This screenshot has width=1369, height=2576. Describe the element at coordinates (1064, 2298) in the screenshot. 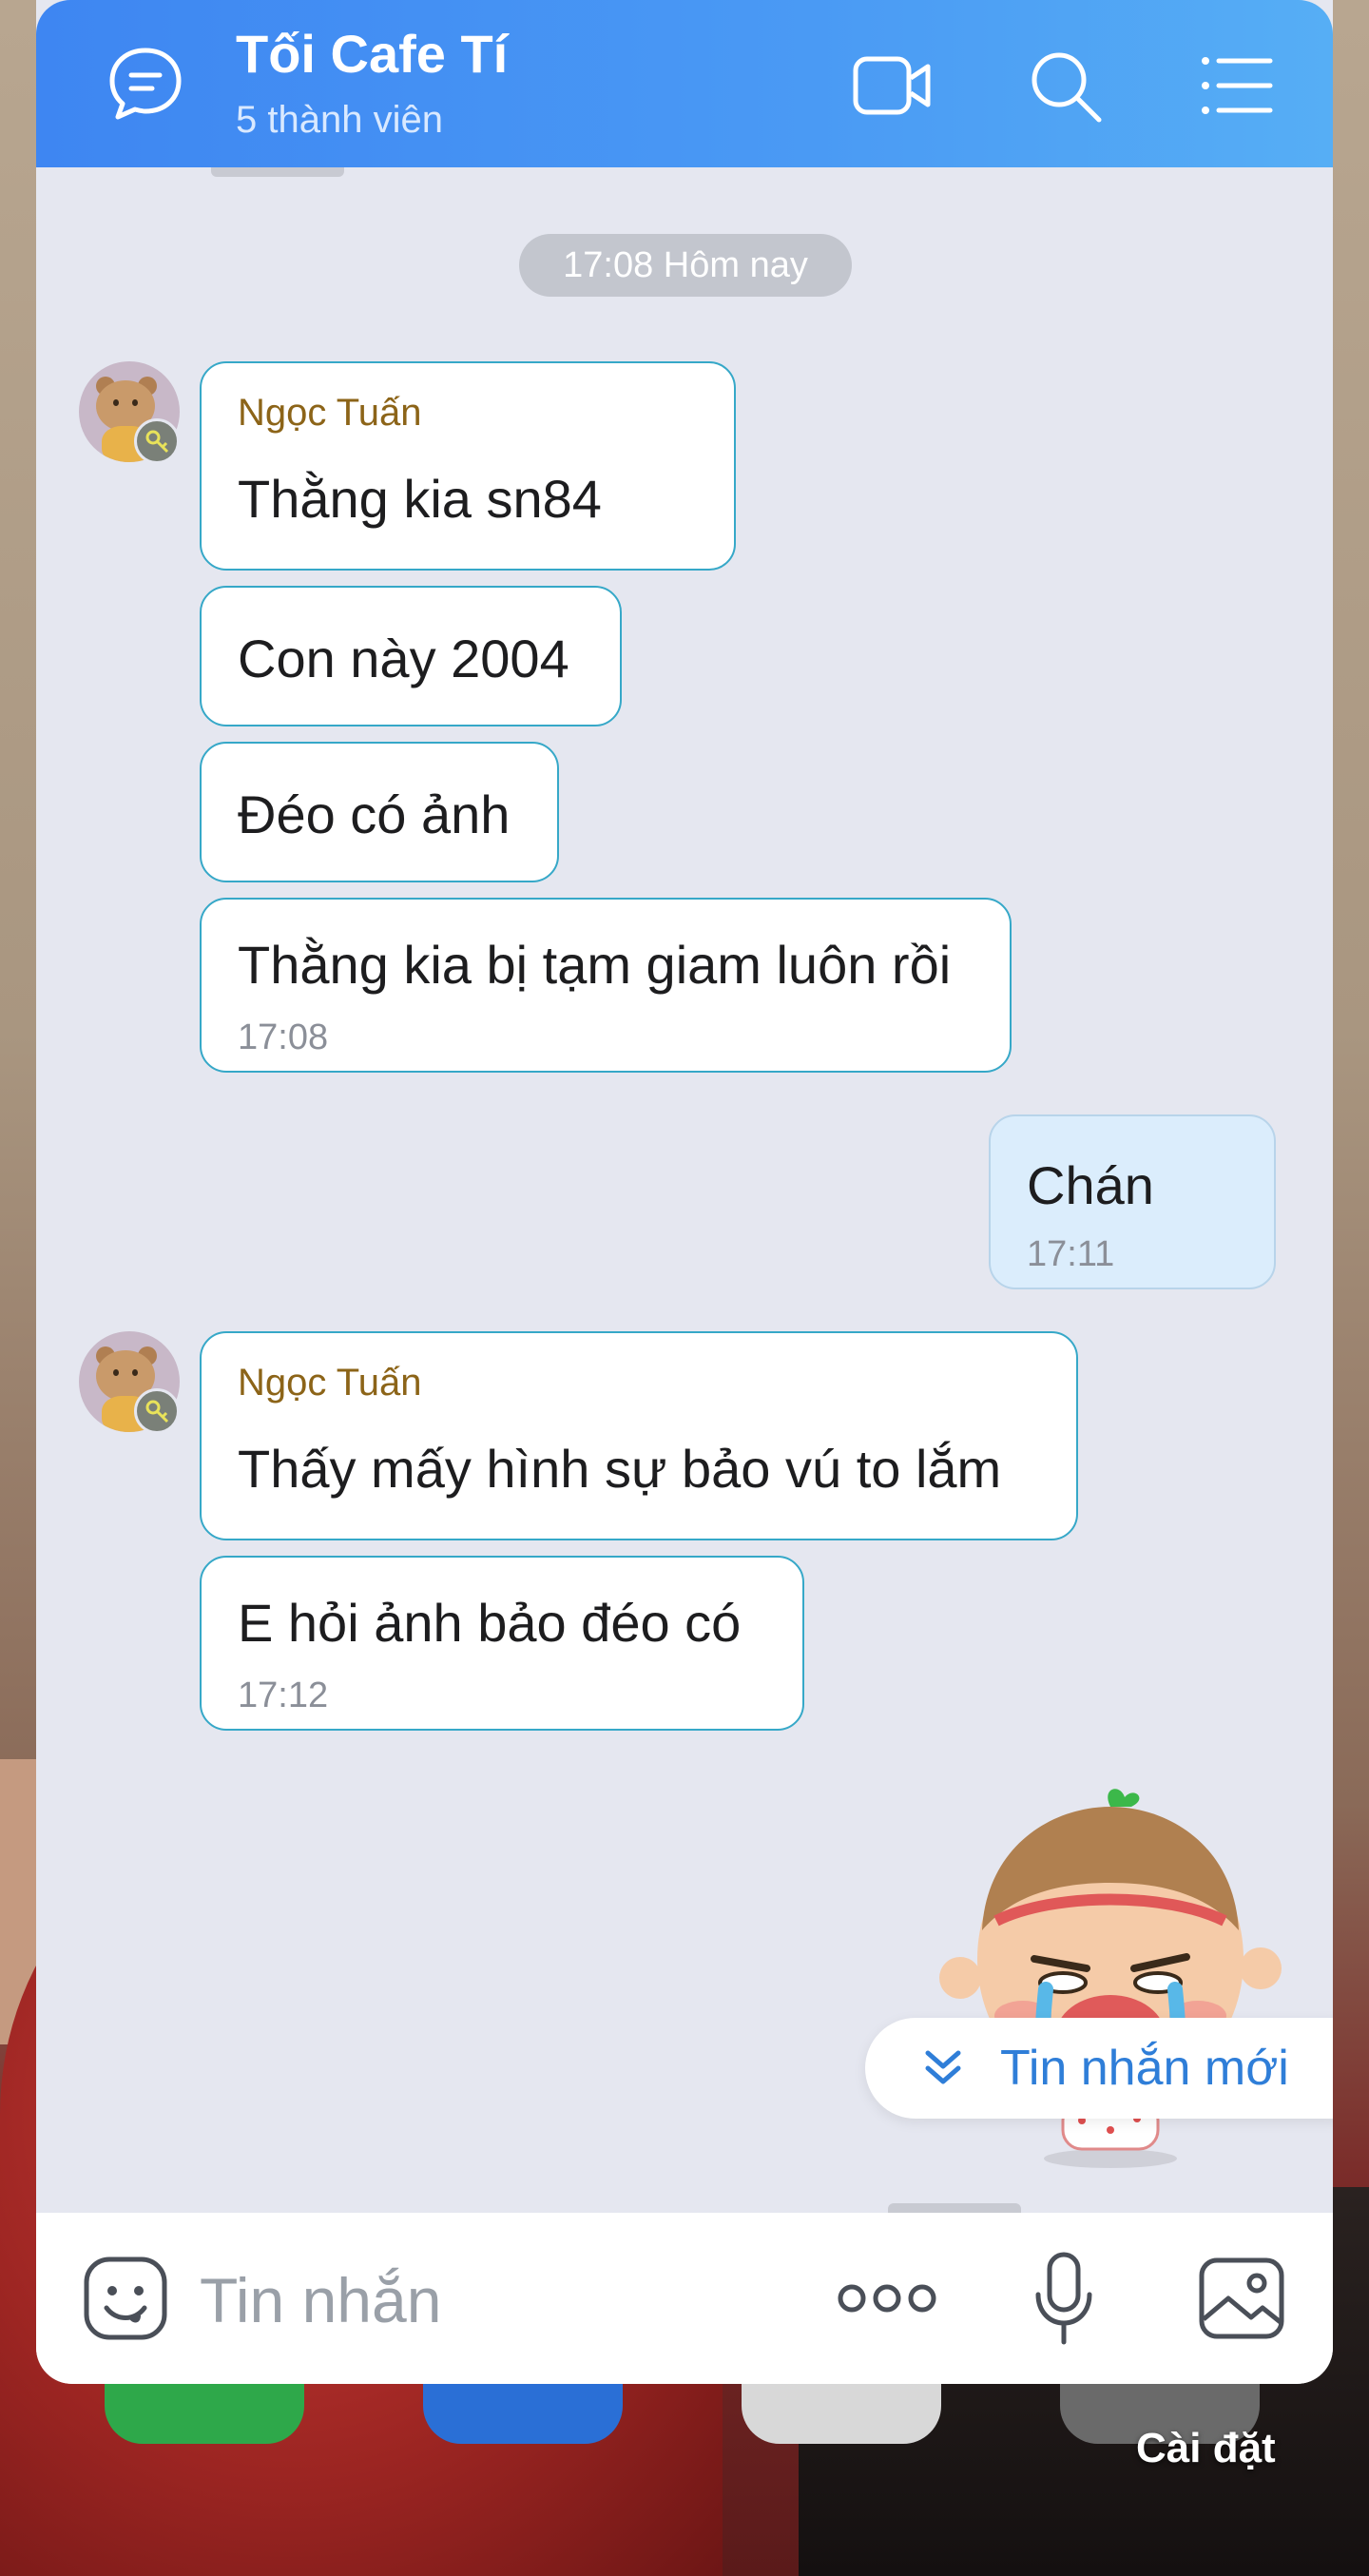

I see `microphone-icon` at that location.